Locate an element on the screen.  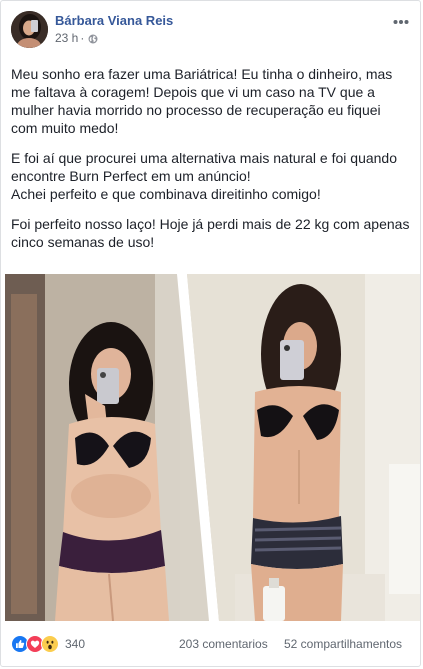
author-name: Bárbara Viana Reis is located at coordinates (114, 21).